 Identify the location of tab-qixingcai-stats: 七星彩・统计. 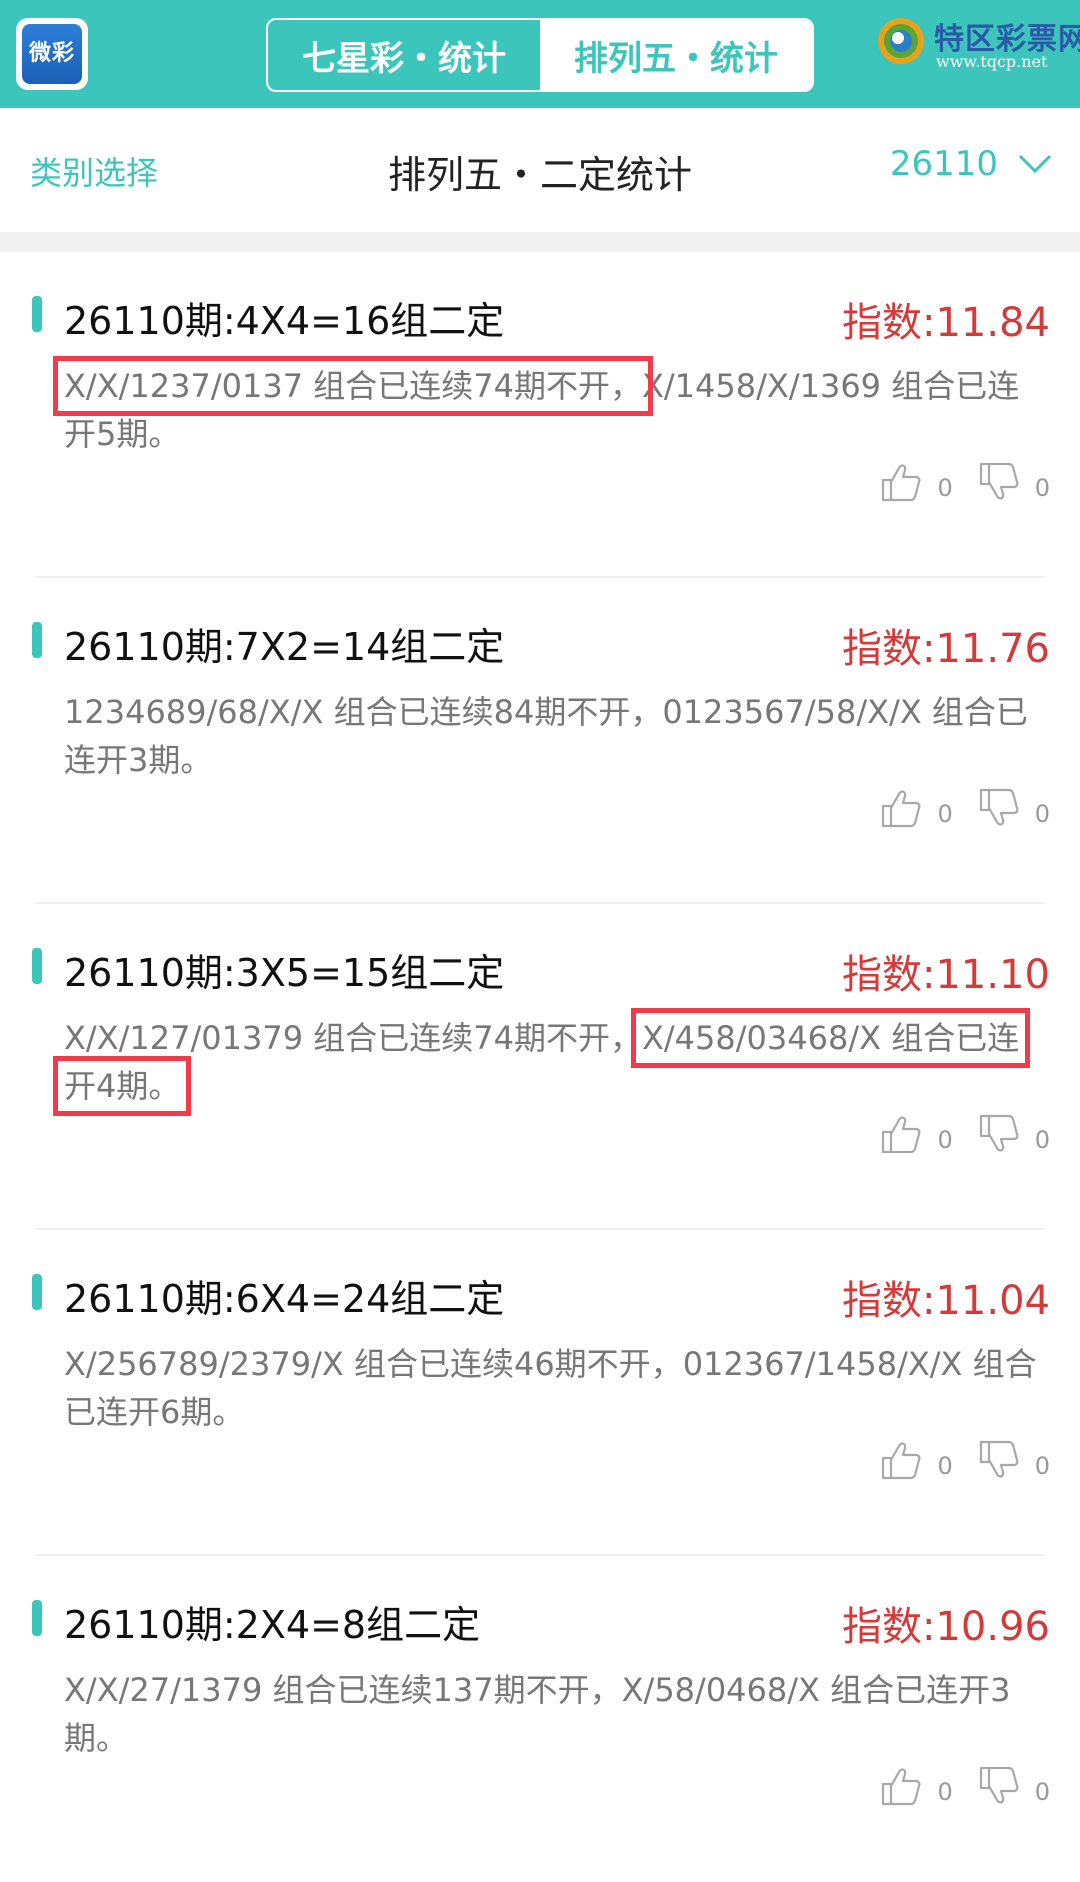
(404, 55).